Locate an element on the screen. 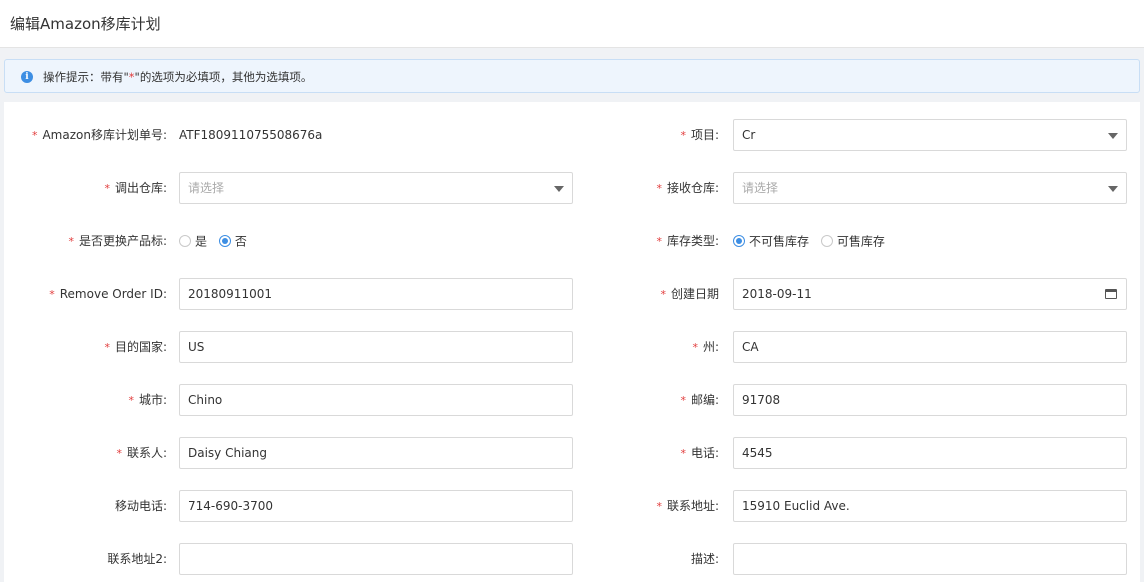 The height and width of the screenshot is (582, 1144). inventory-type-radio-group: 不可售库存 可售库存 is located at coordinates (813, 241).